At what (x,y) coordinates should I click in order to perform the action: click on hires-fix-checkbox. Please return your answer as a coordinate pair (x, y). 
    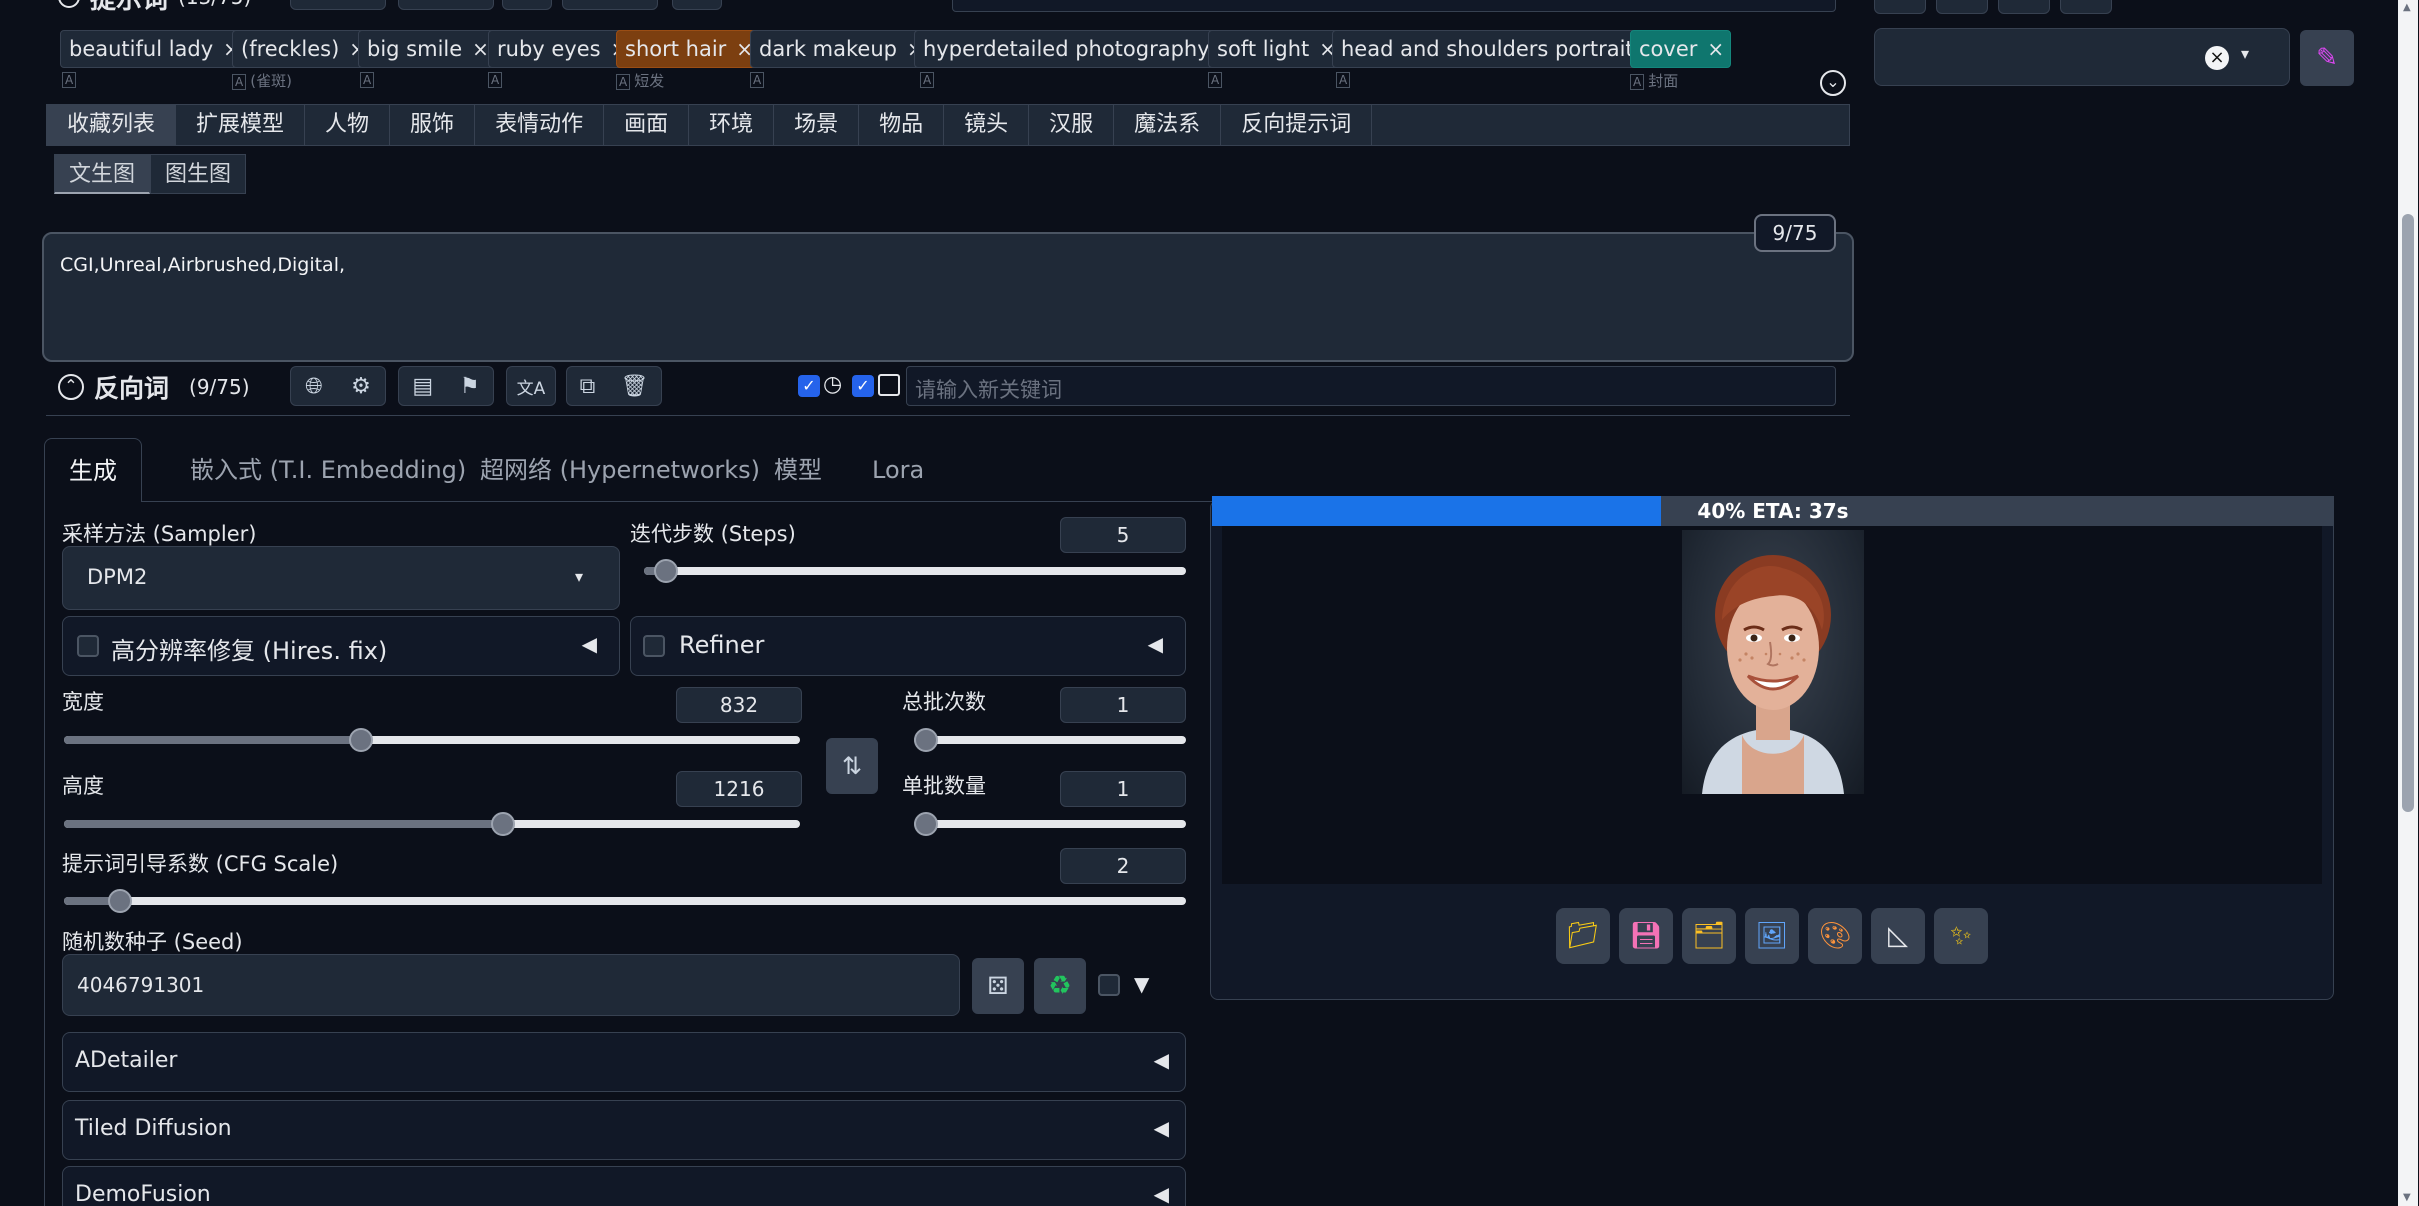
    Looking at the image, I should click on (88, 646).